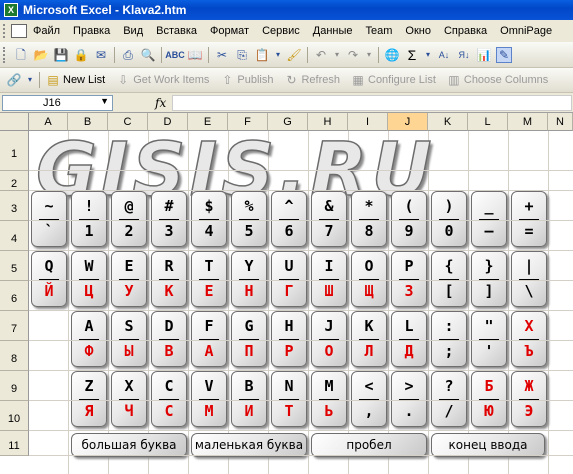 The image size is (573, 474). Describe the element at coordinates (412, 55) in the screenshot. I see `autosum-icon: Σ` at that location.